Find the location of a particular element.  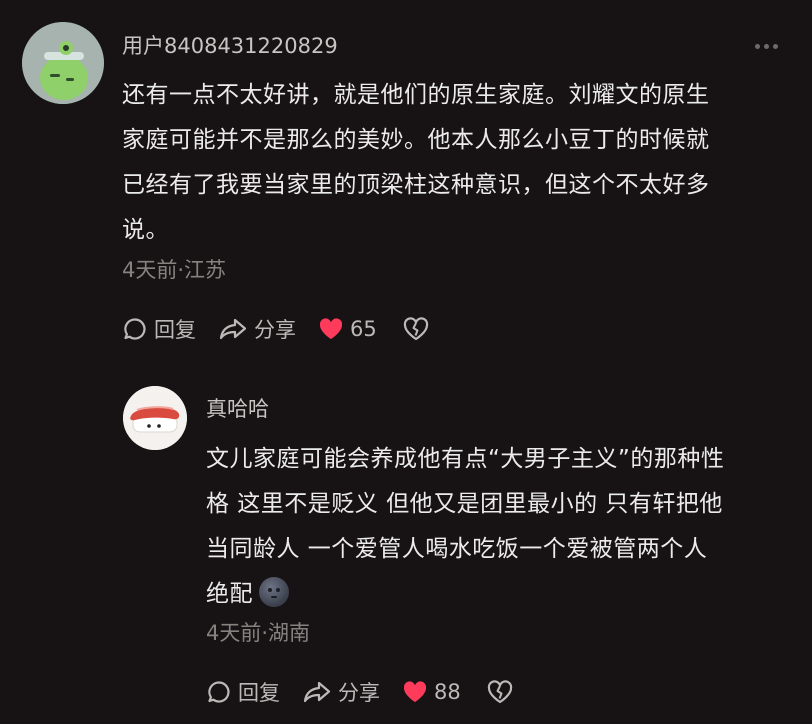

more-options-icon is located at coordinates (766, 46).